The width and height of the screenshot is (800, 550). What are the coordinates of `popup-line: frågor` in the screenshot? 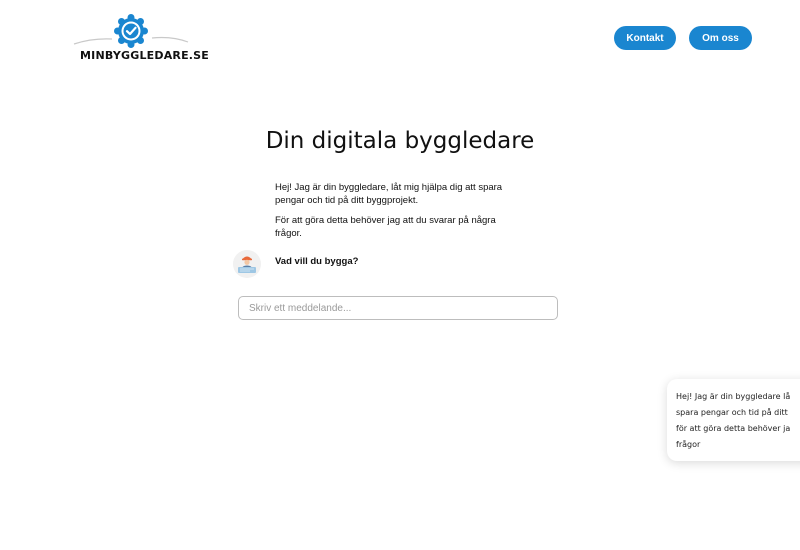 It's located at (688, 444).